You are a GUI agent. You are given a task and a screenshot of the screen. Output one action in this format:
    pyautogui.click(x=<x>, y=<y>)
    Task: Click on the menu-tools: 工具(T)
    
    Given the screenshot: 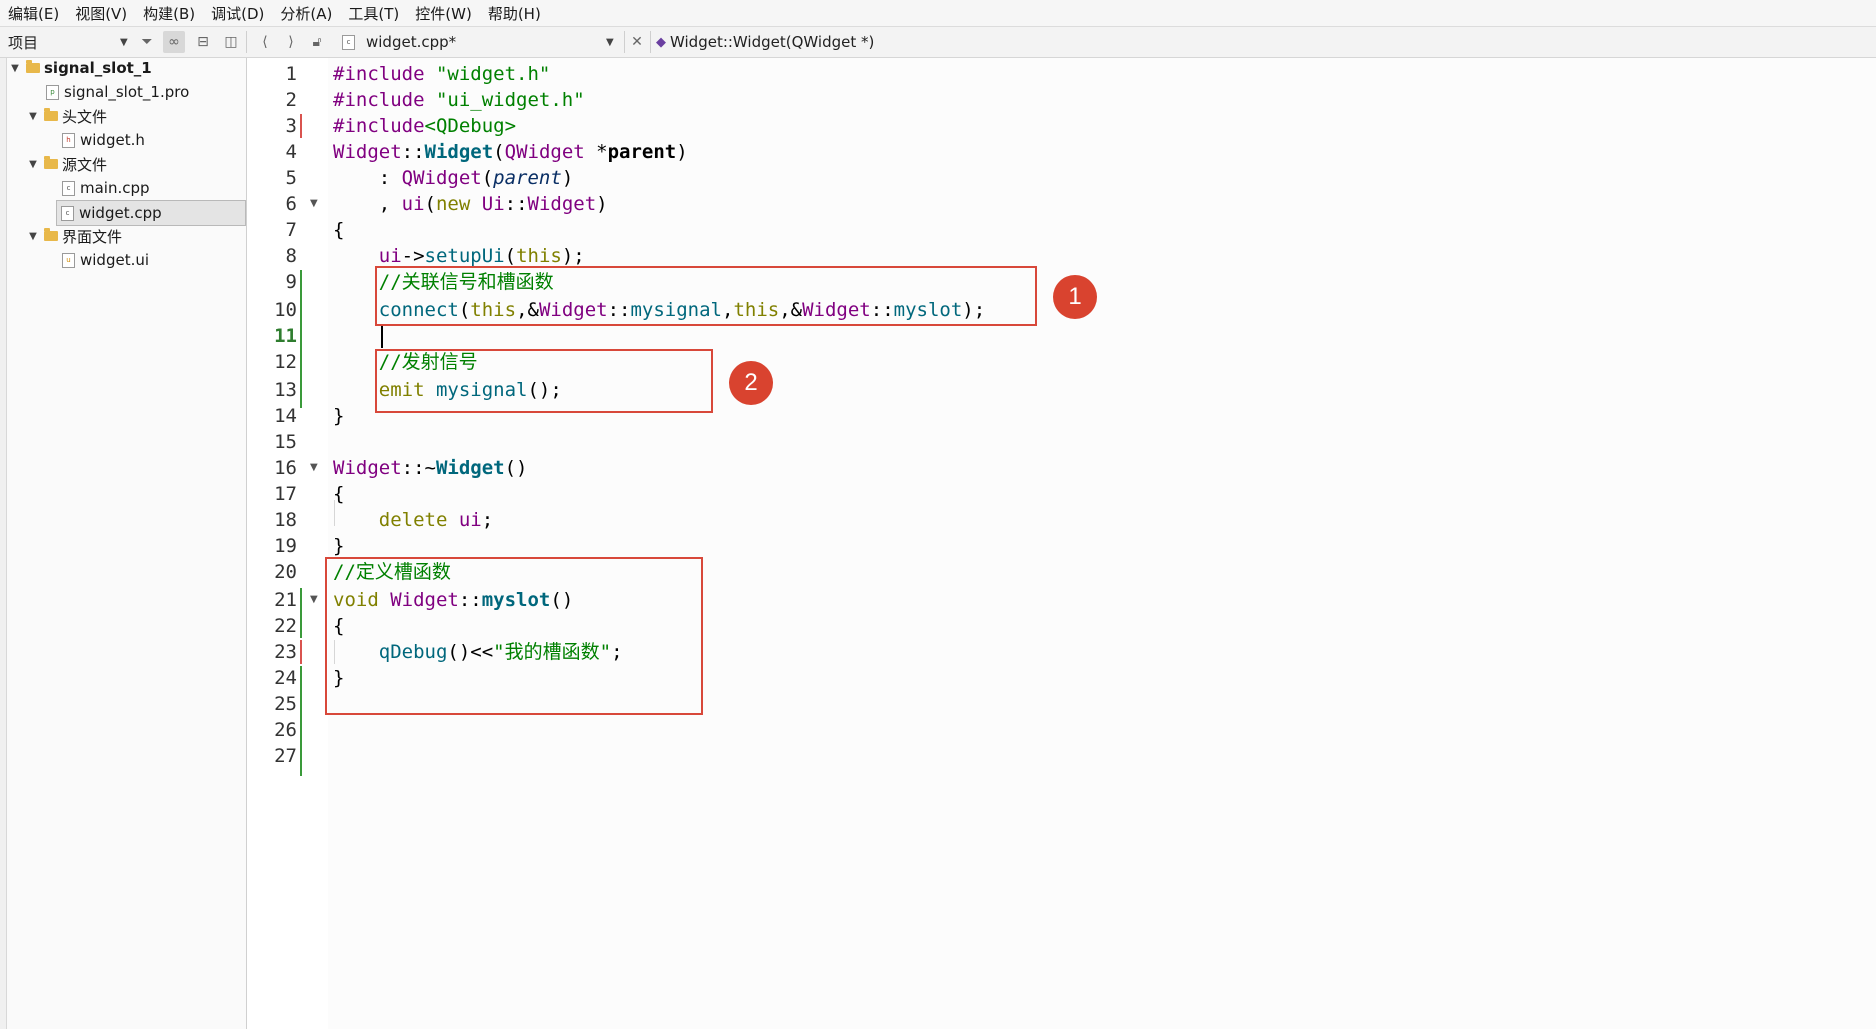 What is the action you would take?
    pyautogui.click(x=373, y=13)
    